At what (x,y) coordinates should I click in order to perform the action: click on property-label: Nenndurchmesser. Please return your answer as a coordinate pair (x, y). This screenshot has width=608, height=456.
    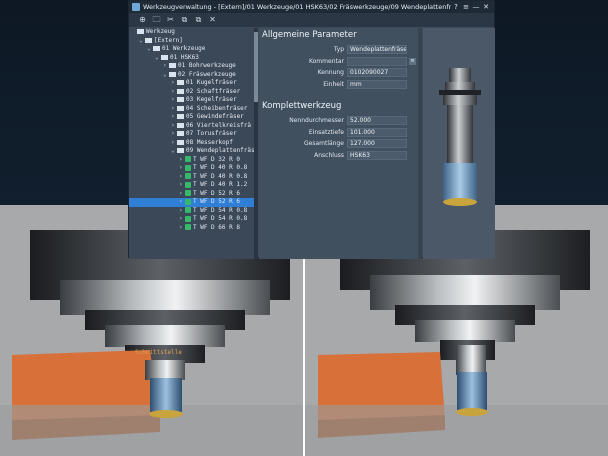
    Looking at the image, I should click on (316, 121).